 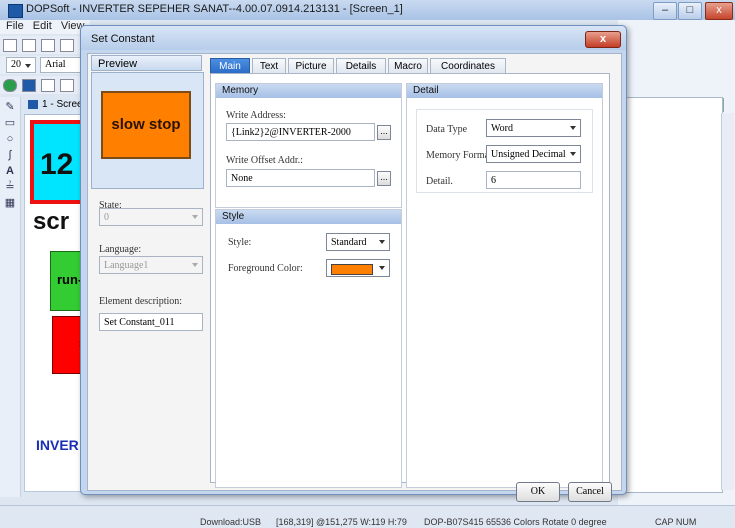 What do you see at coordinates (533, 128) in the screenshot?
I see `data-type-select: Word` at bounding box center [533, 128].